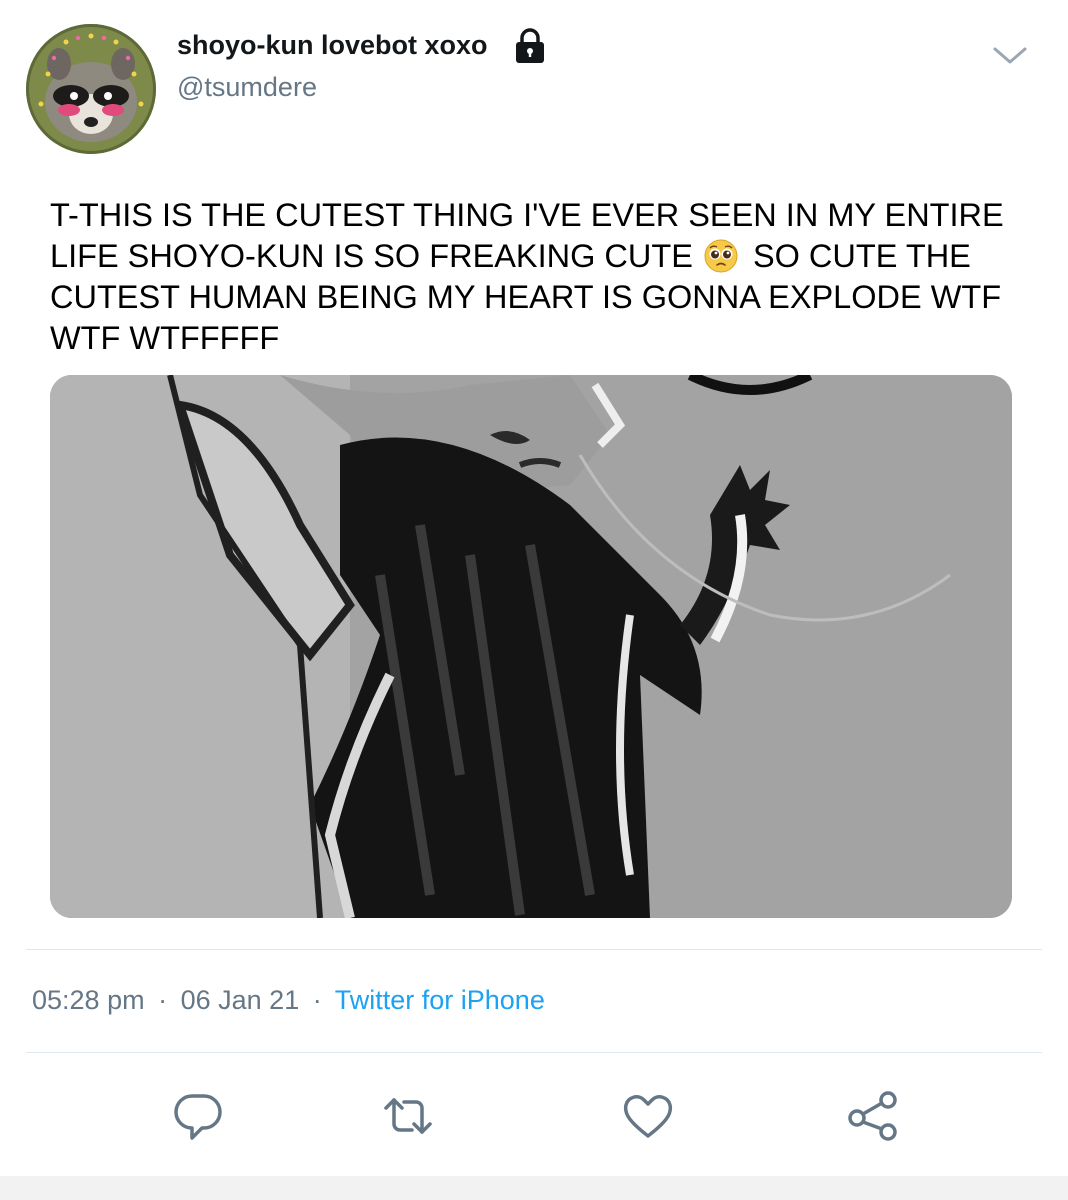 The image size is (1068, 1200). What do you see at coordinates (1010, 55) in the screenshot?
I see `chevron-down-icon` at bounding box center [1010, 55].